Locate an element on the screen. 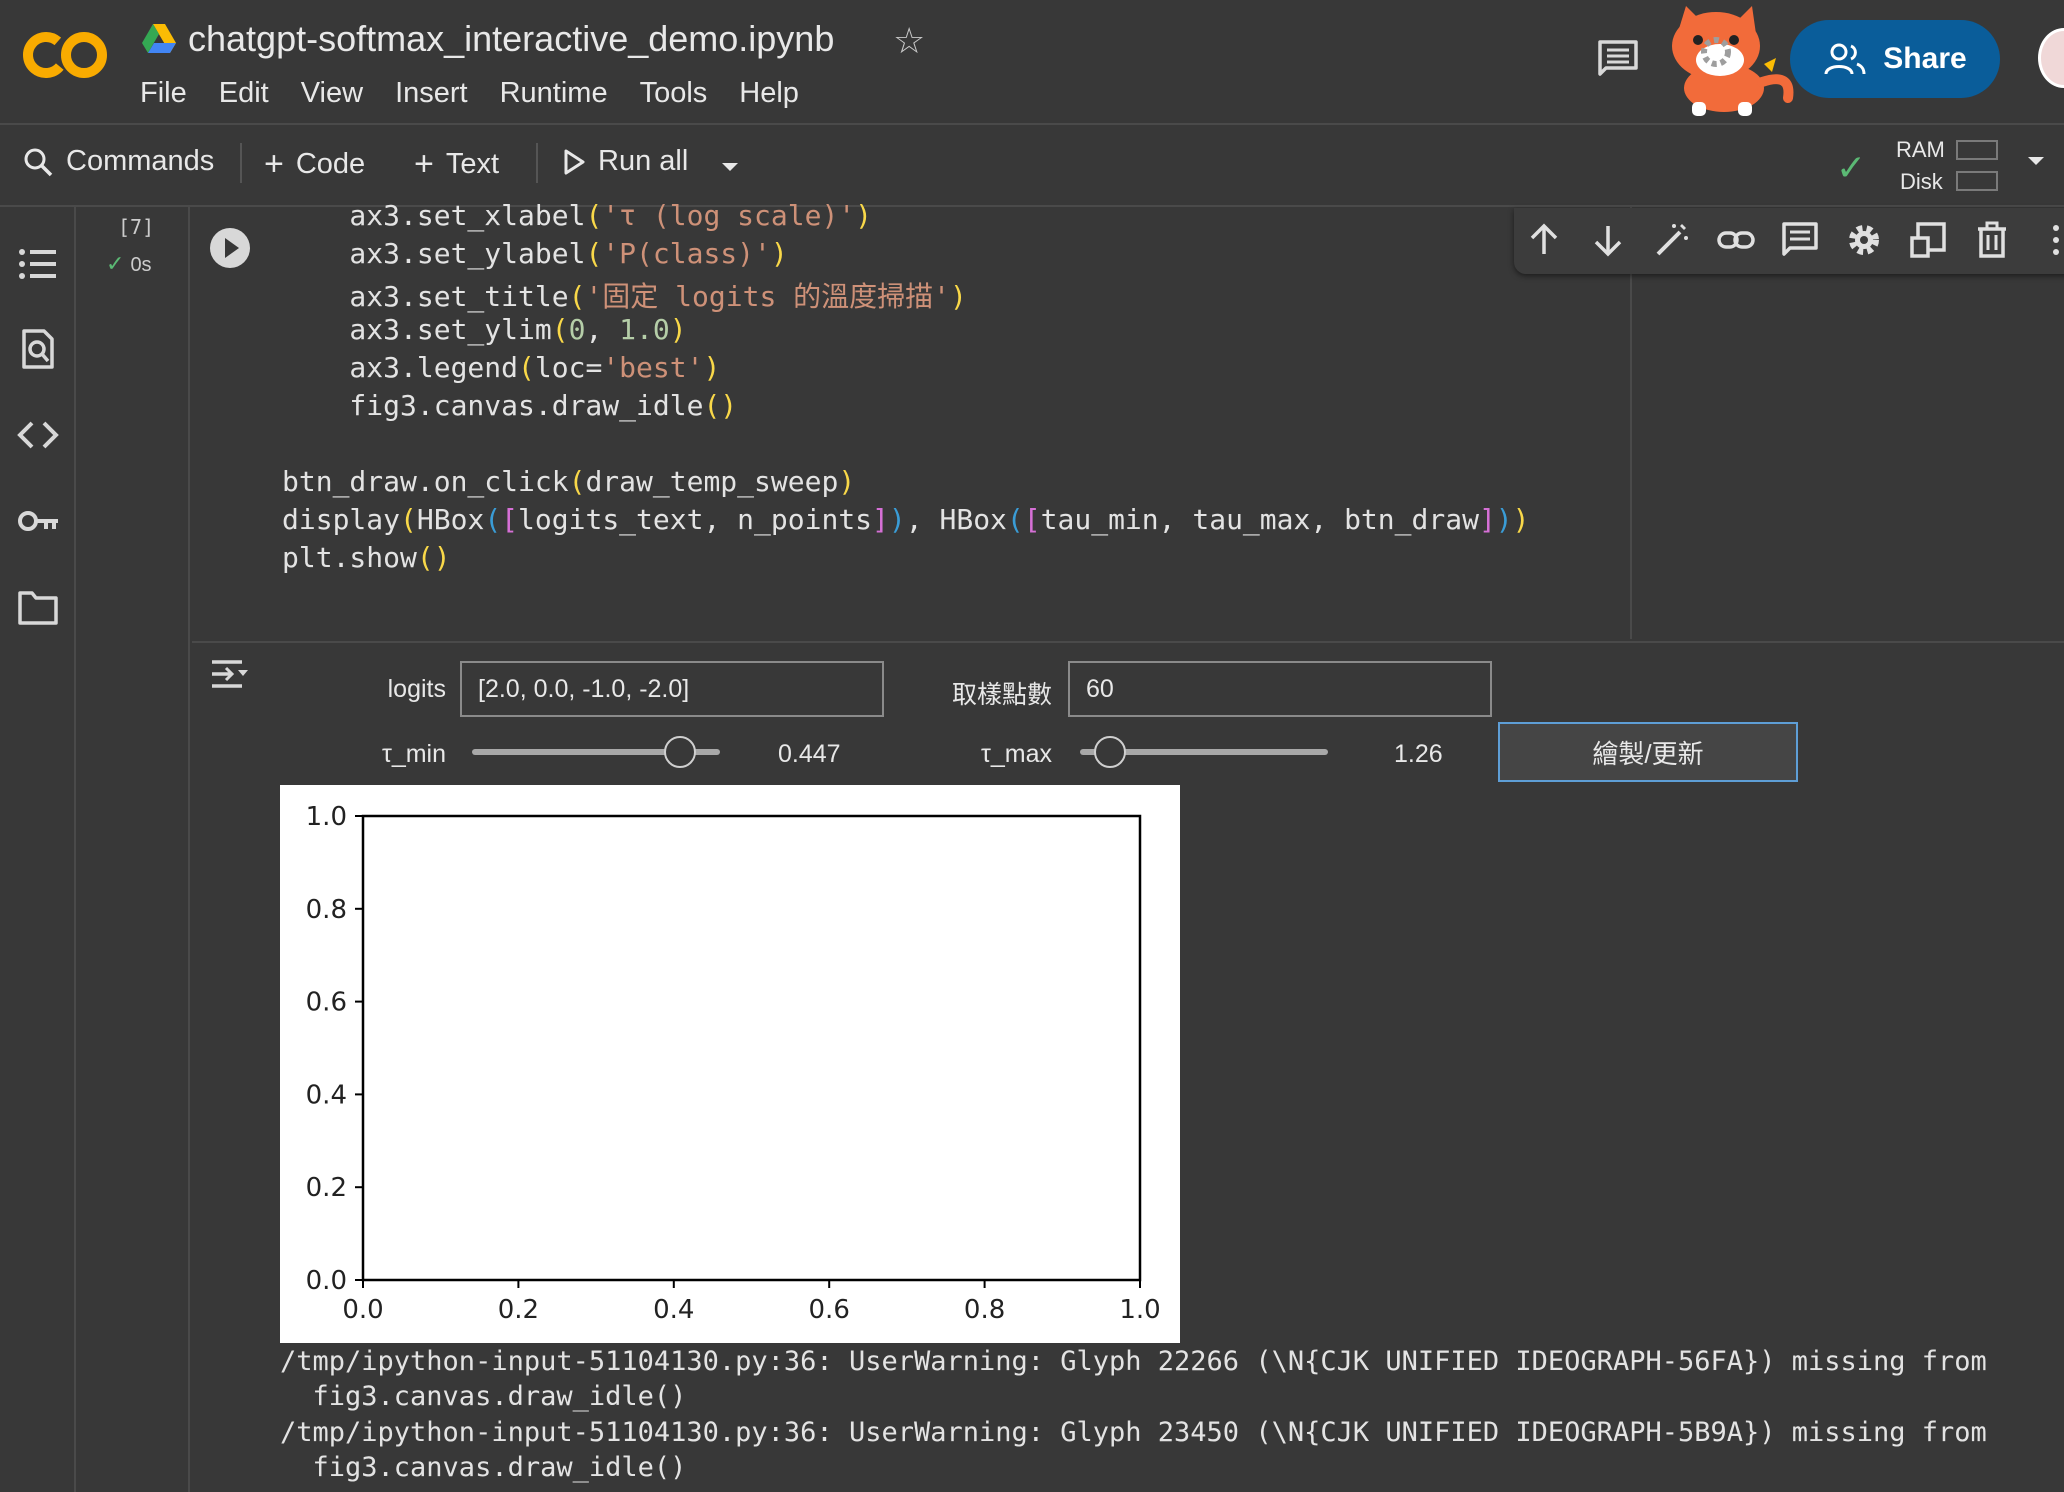 This screenshot has width=2064, height=1492. cell-toolbar is located at coordinates (1789, 241).